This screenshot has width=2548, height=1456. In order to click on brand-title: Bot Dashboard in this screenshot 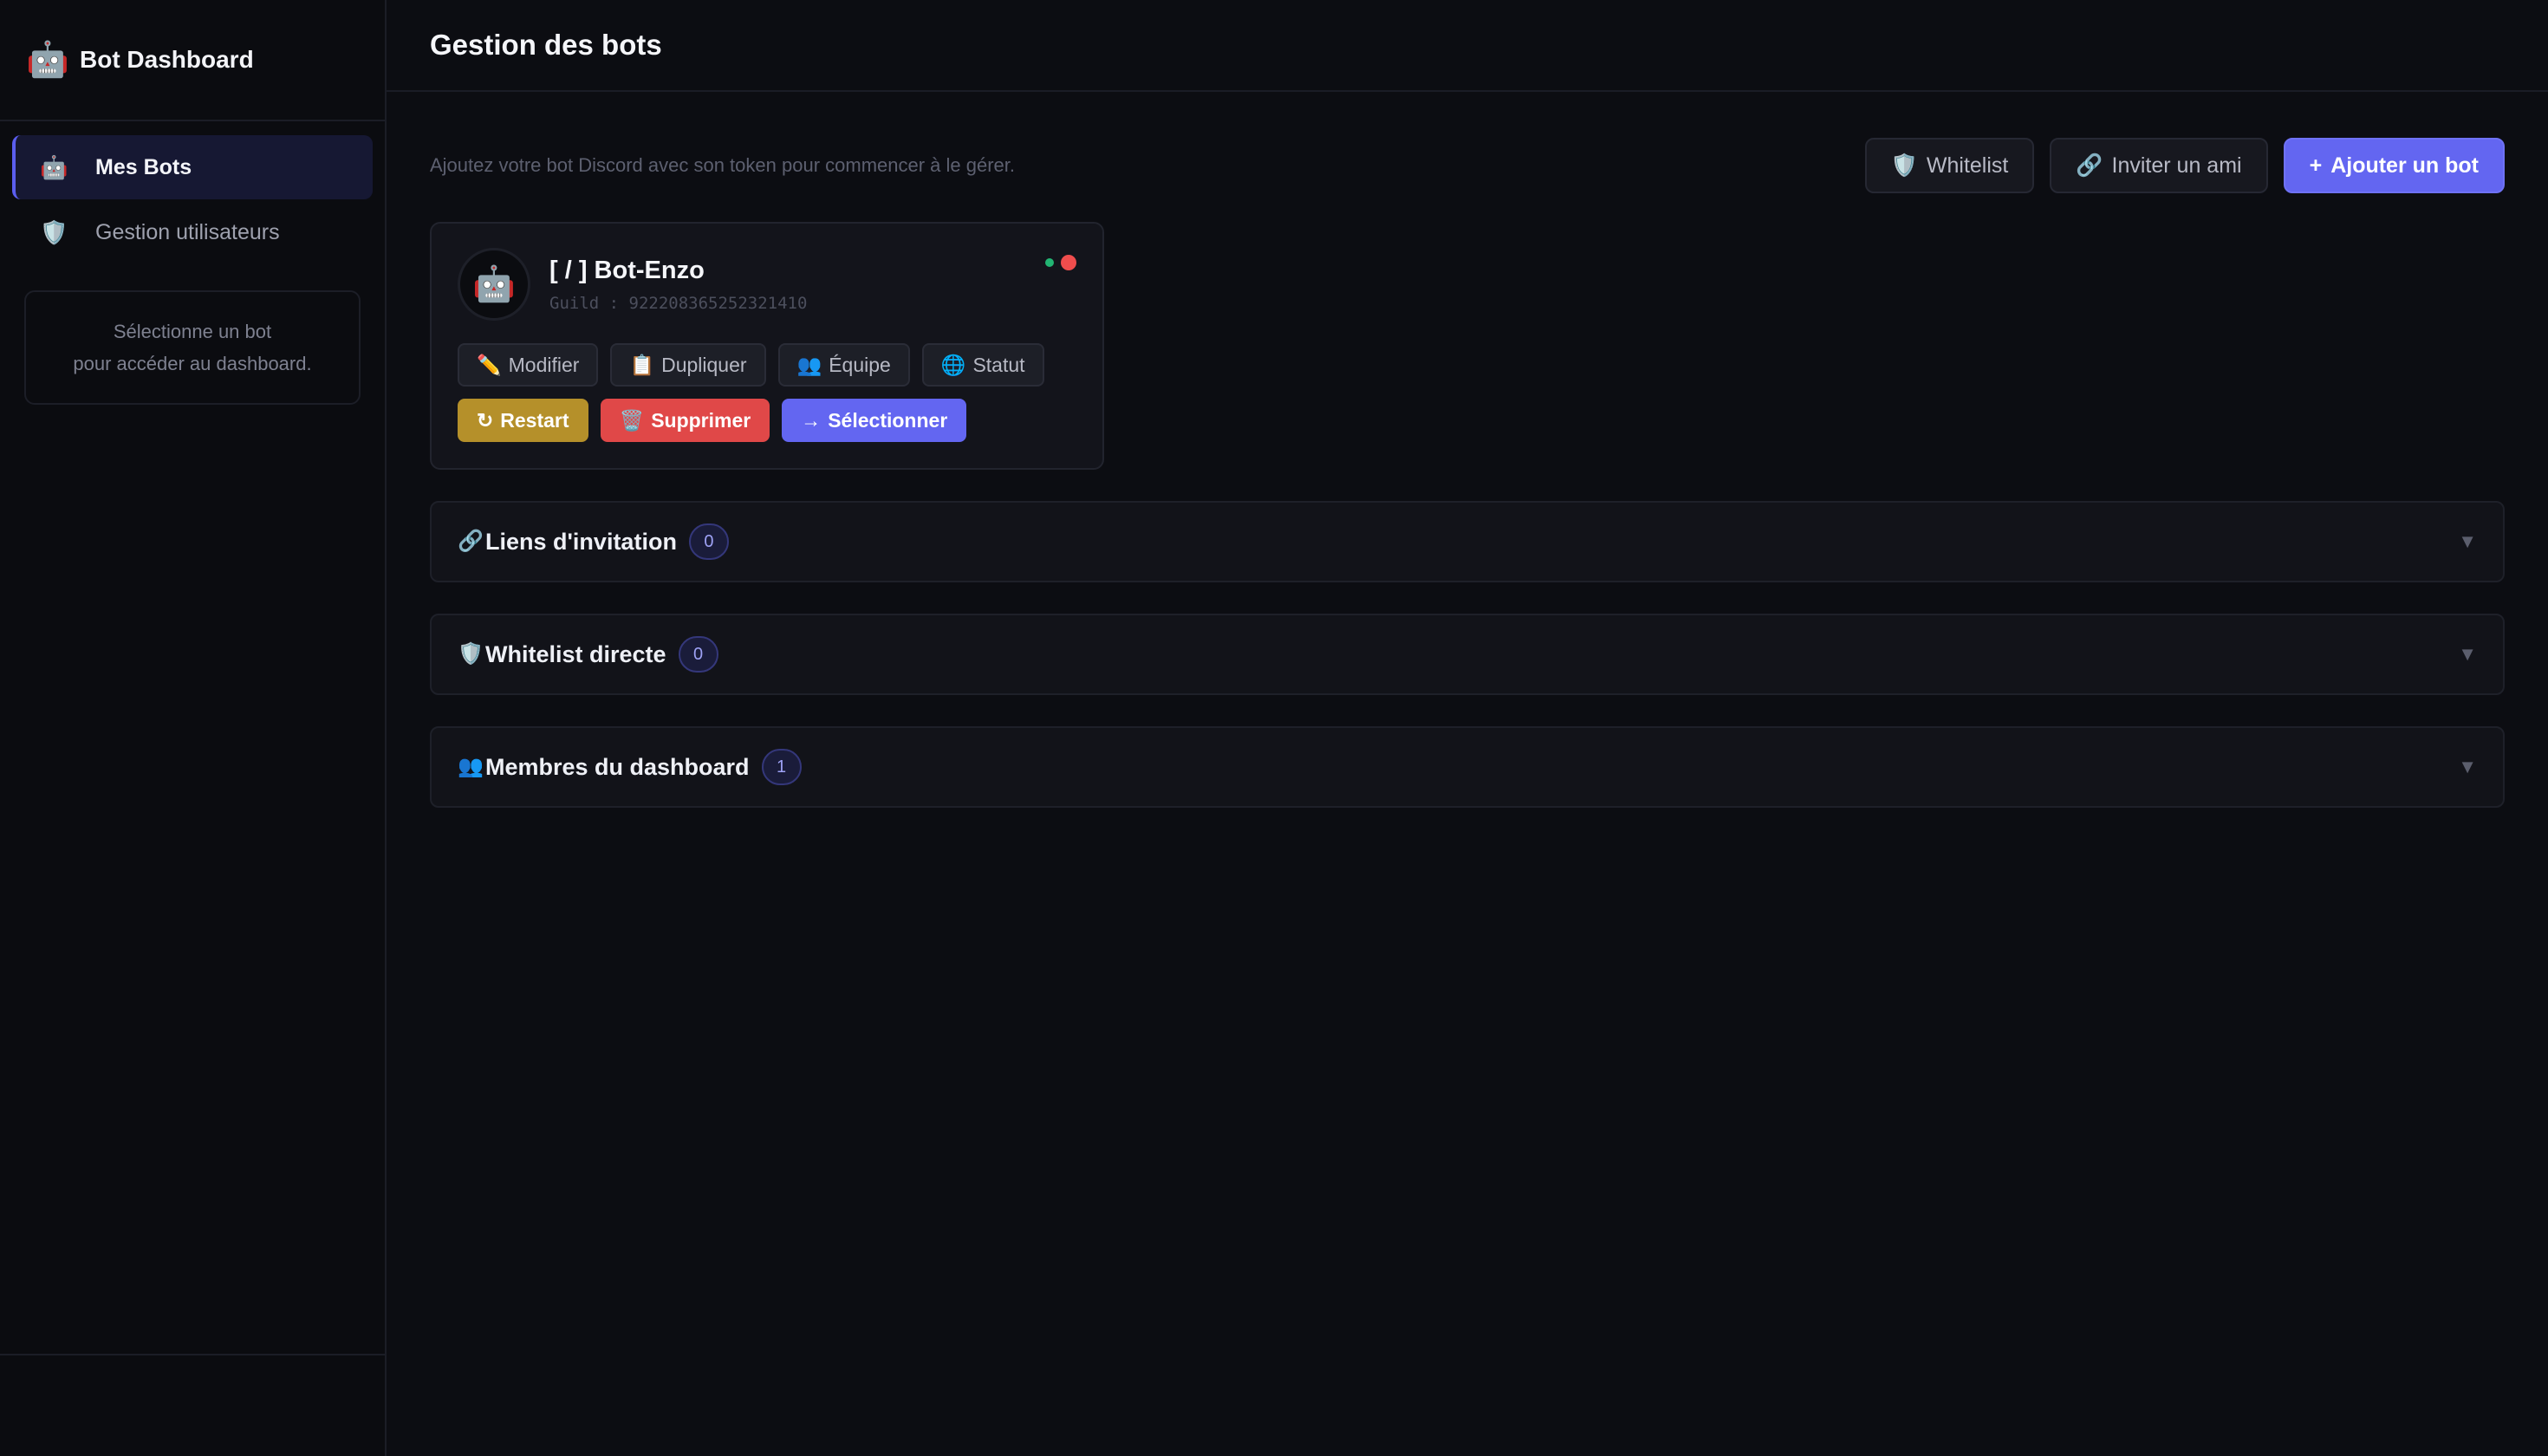, I will do `click(167, 59)`.